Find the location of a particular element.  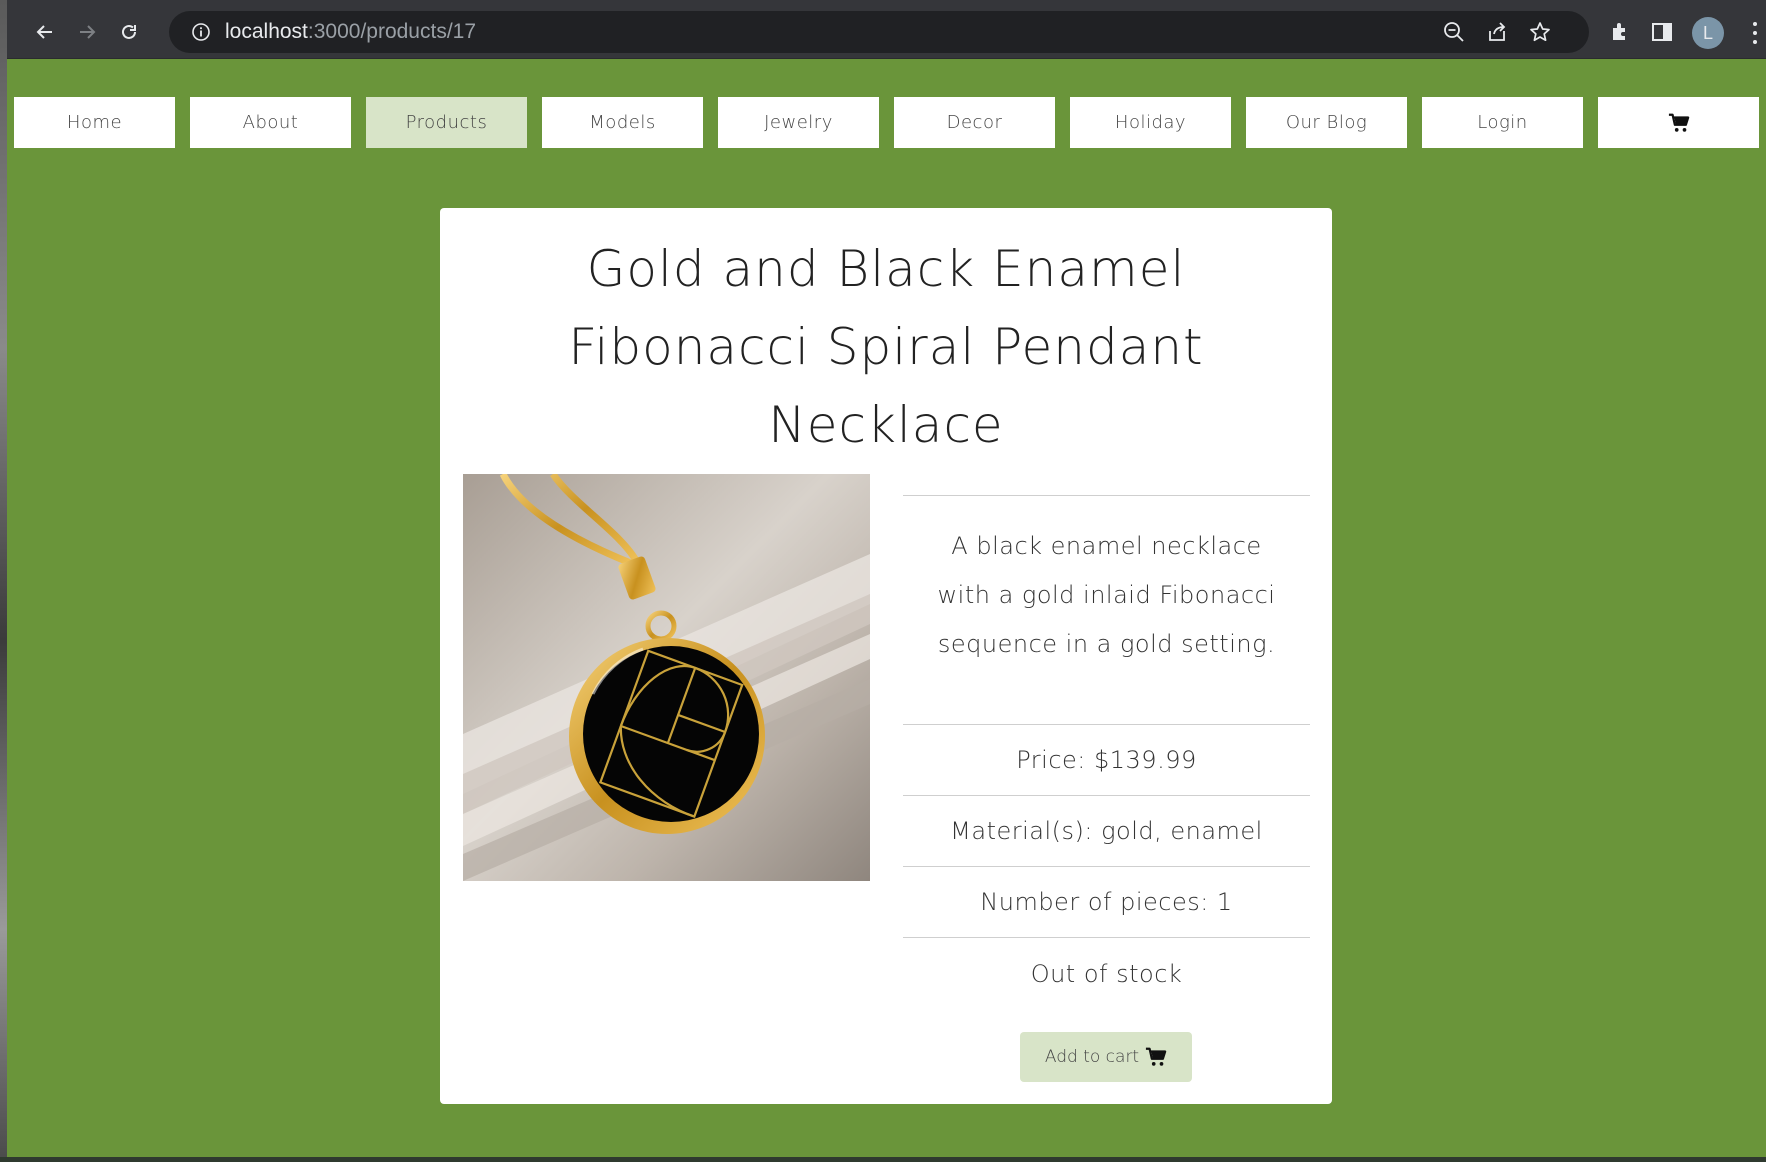

add-to-cart-button: Add to cart is located at coordinates (1106, 1057).